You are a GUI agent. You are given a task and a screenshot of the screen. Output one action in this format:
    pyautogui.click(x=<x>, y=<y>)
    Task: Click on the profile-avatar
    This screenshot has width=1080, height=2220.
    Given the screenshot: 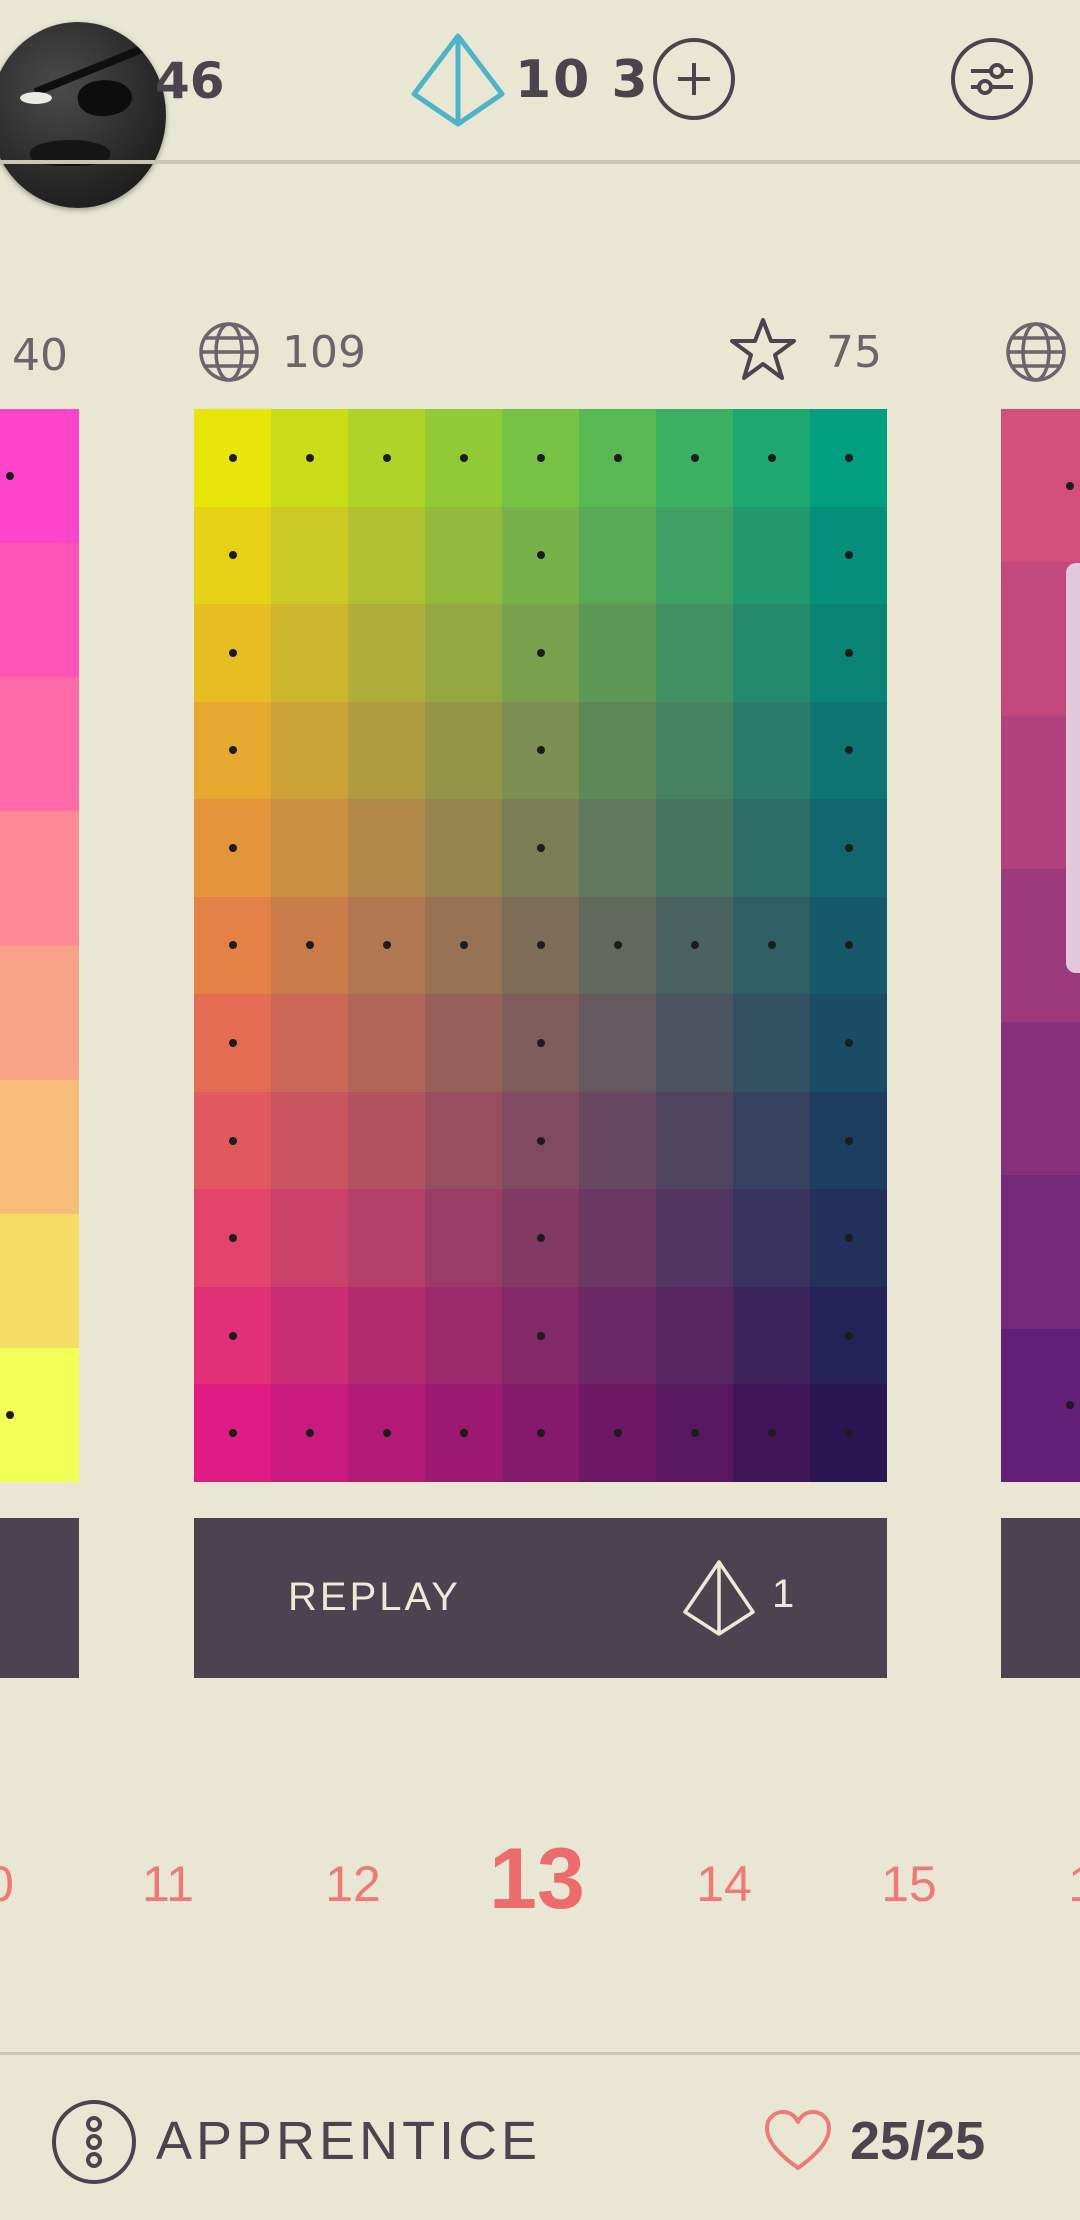 What is the action you would take?
    pyautogui.click(x=83, y=115)
    